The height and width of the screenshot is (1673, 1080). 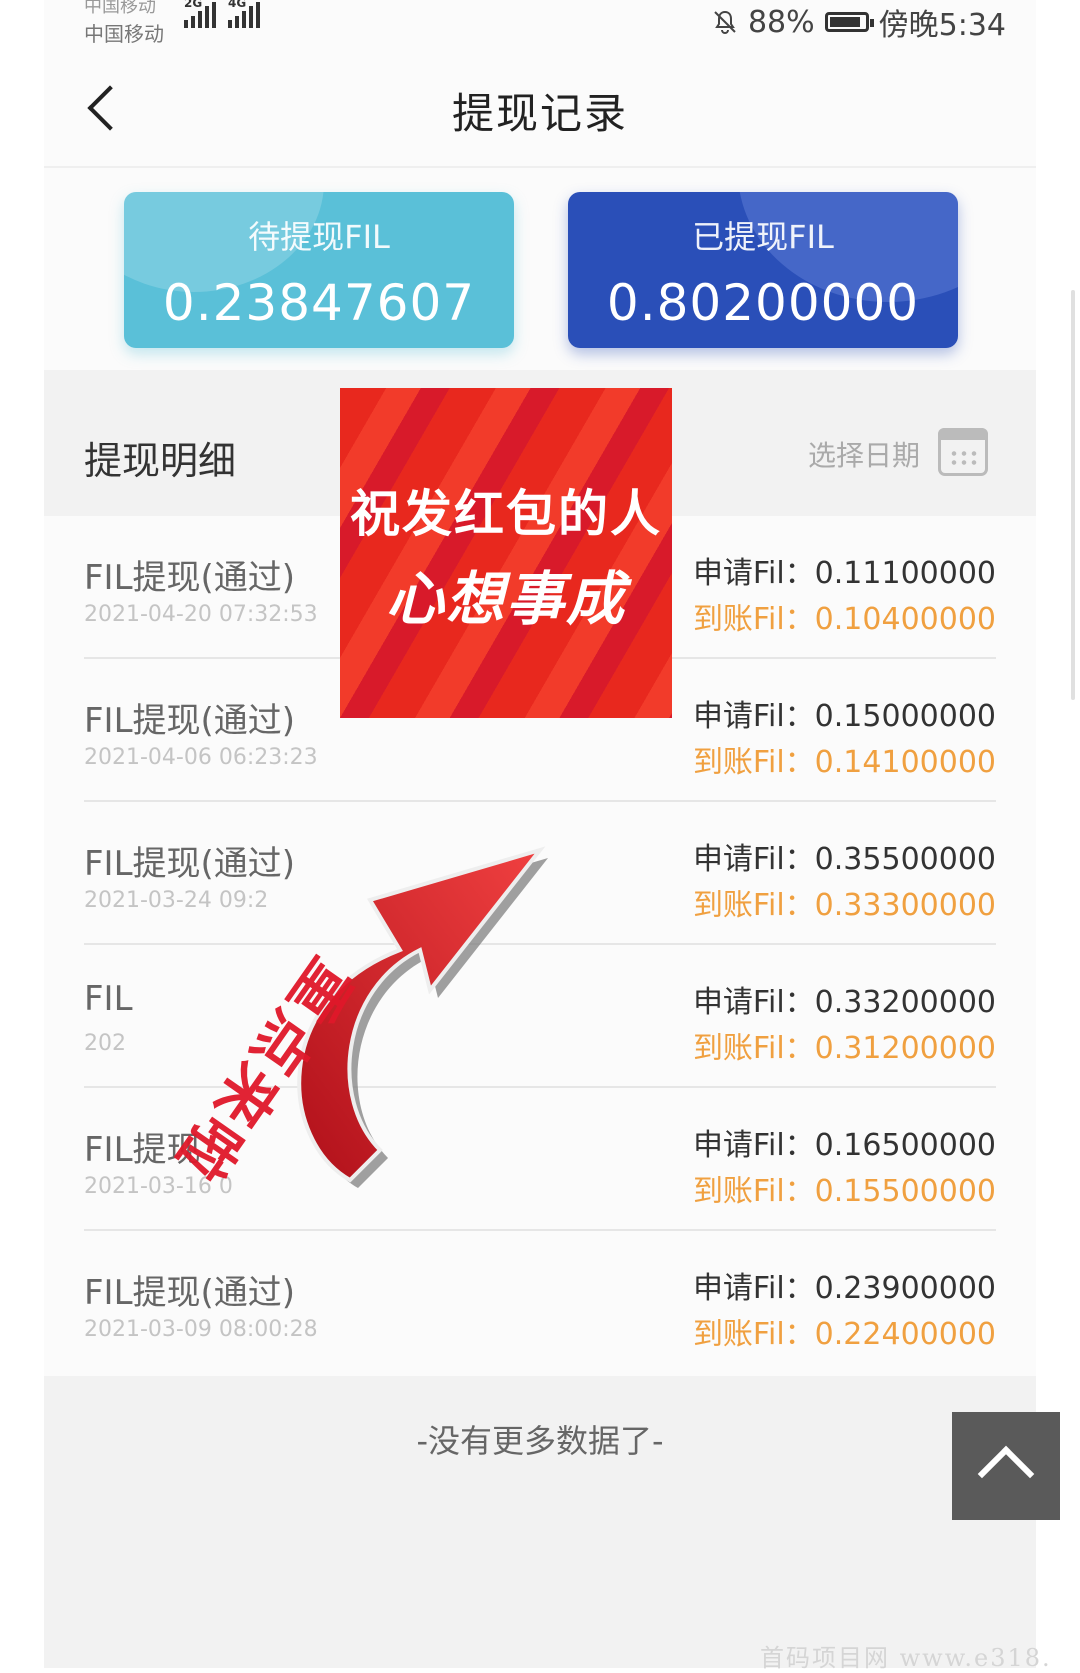 I want to click on nav-bar: 提现记录, so click(x=540, y=114).